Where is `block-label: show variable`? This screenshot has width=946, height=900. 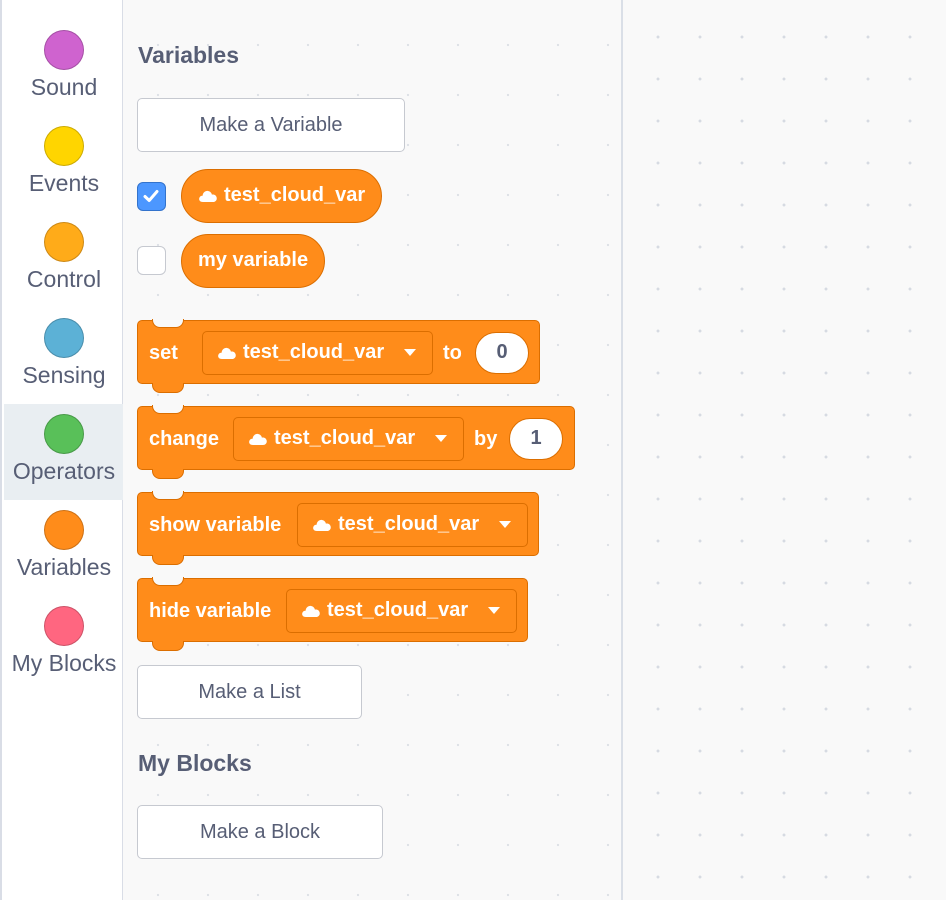 block-label: show variable is located at coordinates (215, 525).